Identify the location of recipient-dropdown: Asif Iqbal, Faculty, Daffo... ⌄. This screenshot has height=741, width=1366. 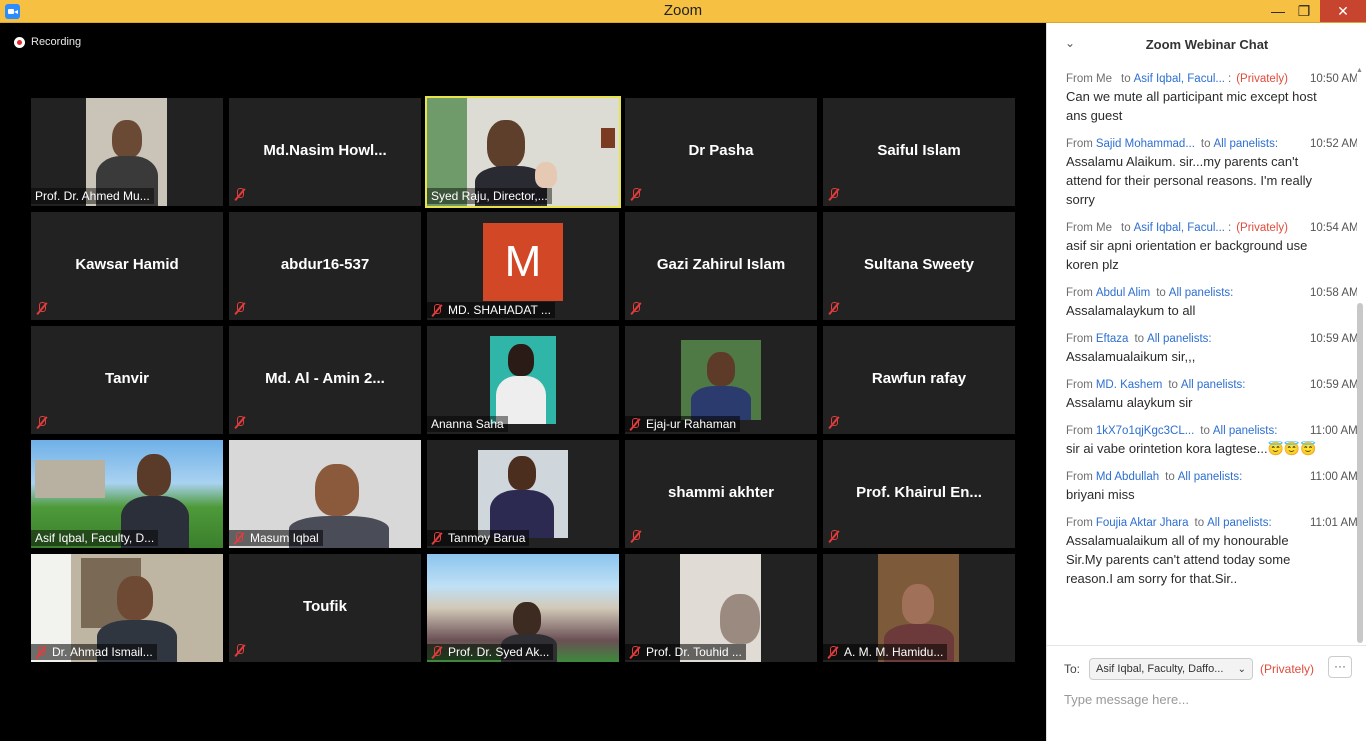
(1171, 669).